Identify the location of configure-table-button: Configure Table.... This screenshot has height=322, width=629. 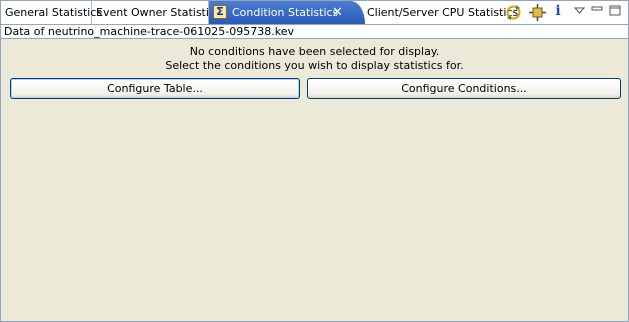
(155, 88).